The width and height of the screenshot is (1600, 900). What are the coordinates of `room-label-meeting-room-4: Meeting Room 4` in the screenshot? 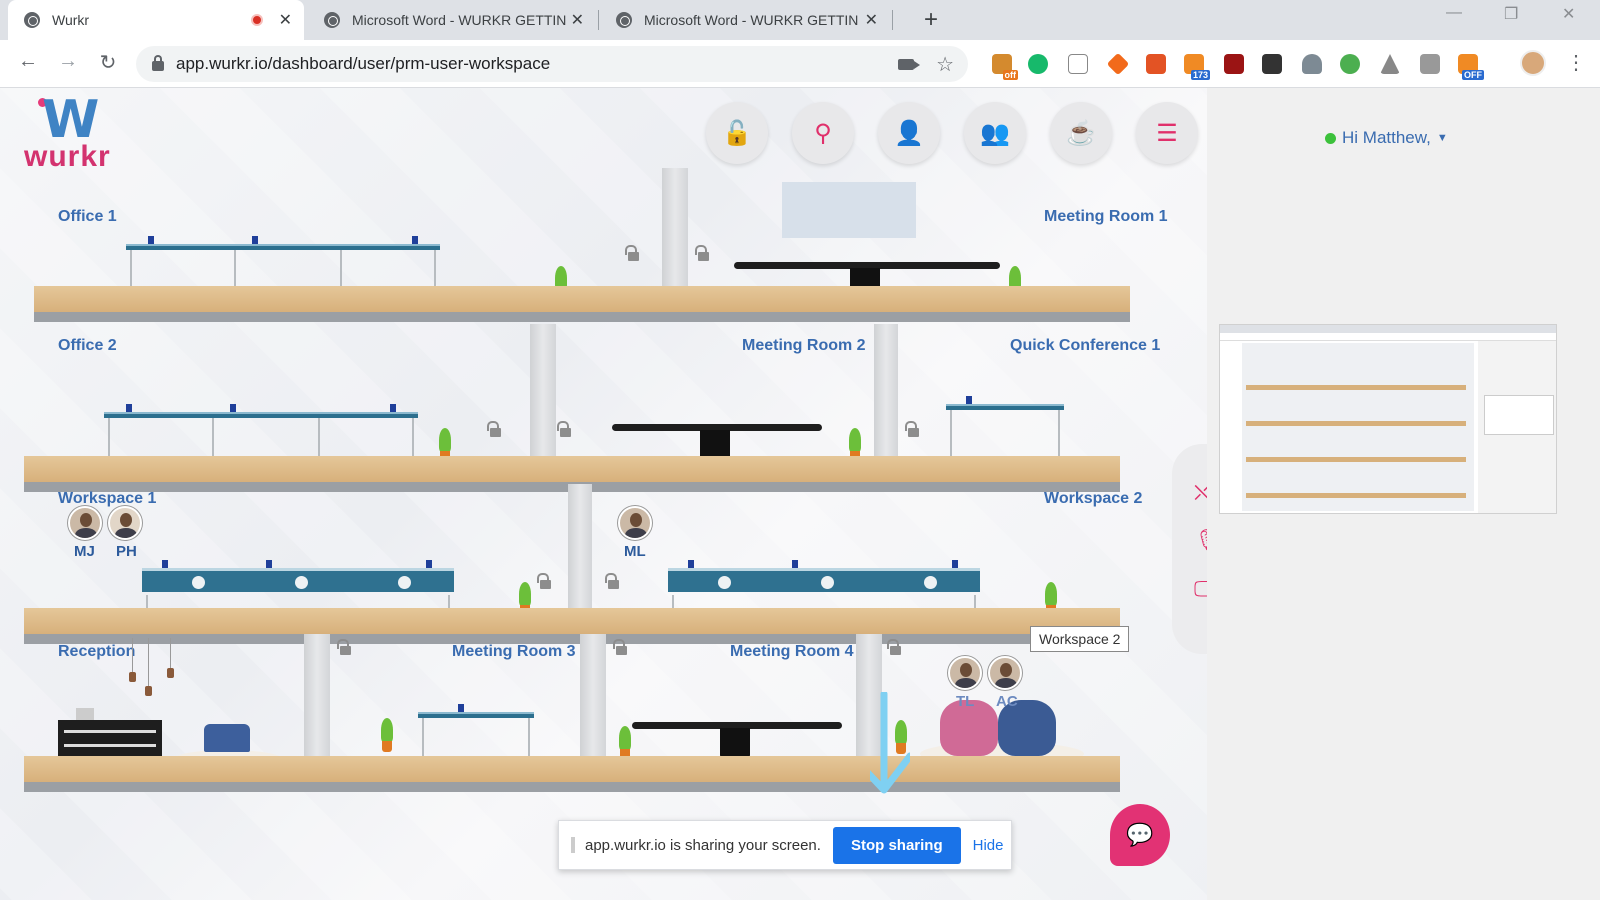 It's located at (792, 652).